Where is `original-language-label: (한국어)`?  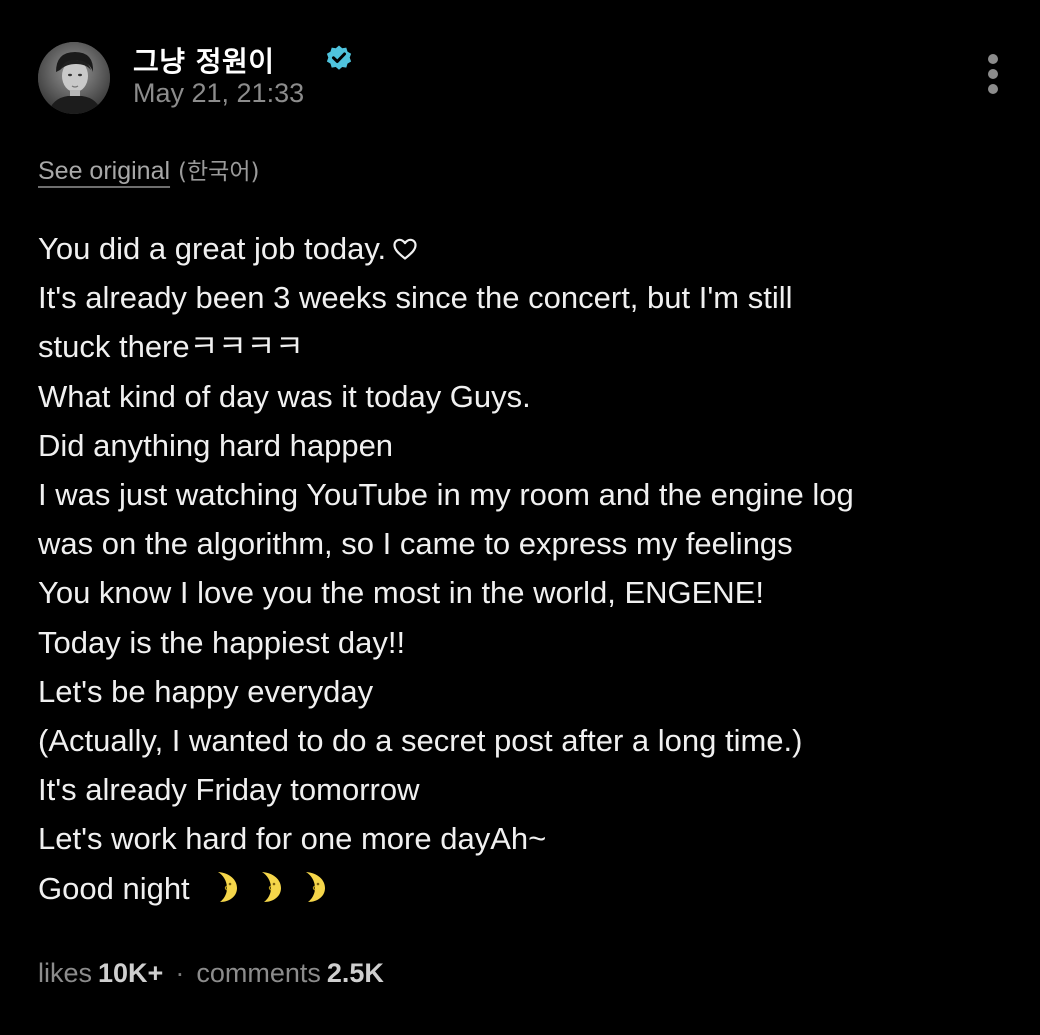 original-language-label: (한국어) is located at coordinates (219, 172).